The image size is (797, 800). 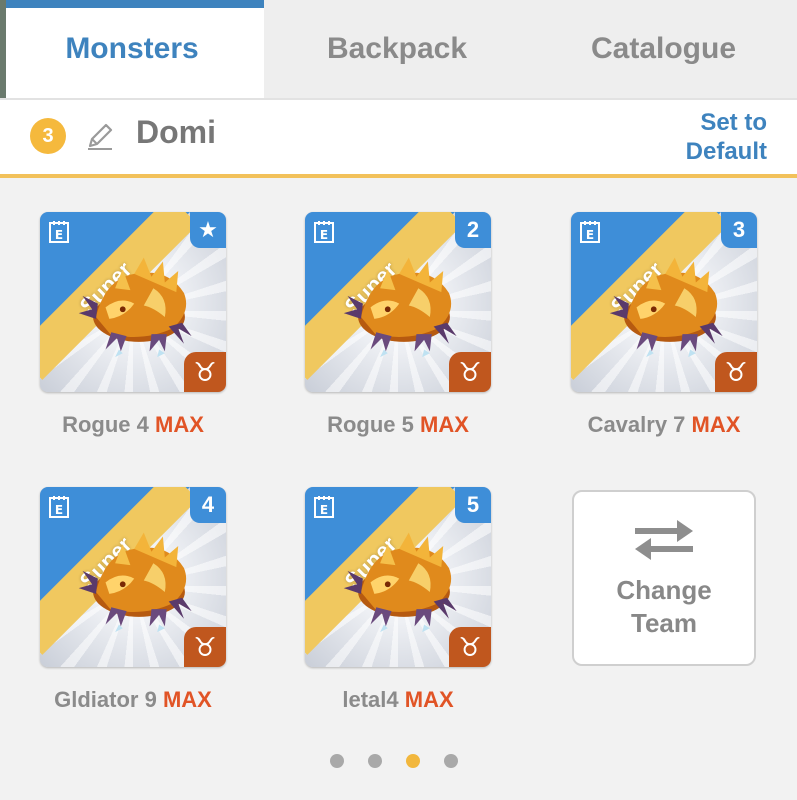 I want to click on tab-bar: Monsters Backpack Catalogue, so click(x=398, y=50).